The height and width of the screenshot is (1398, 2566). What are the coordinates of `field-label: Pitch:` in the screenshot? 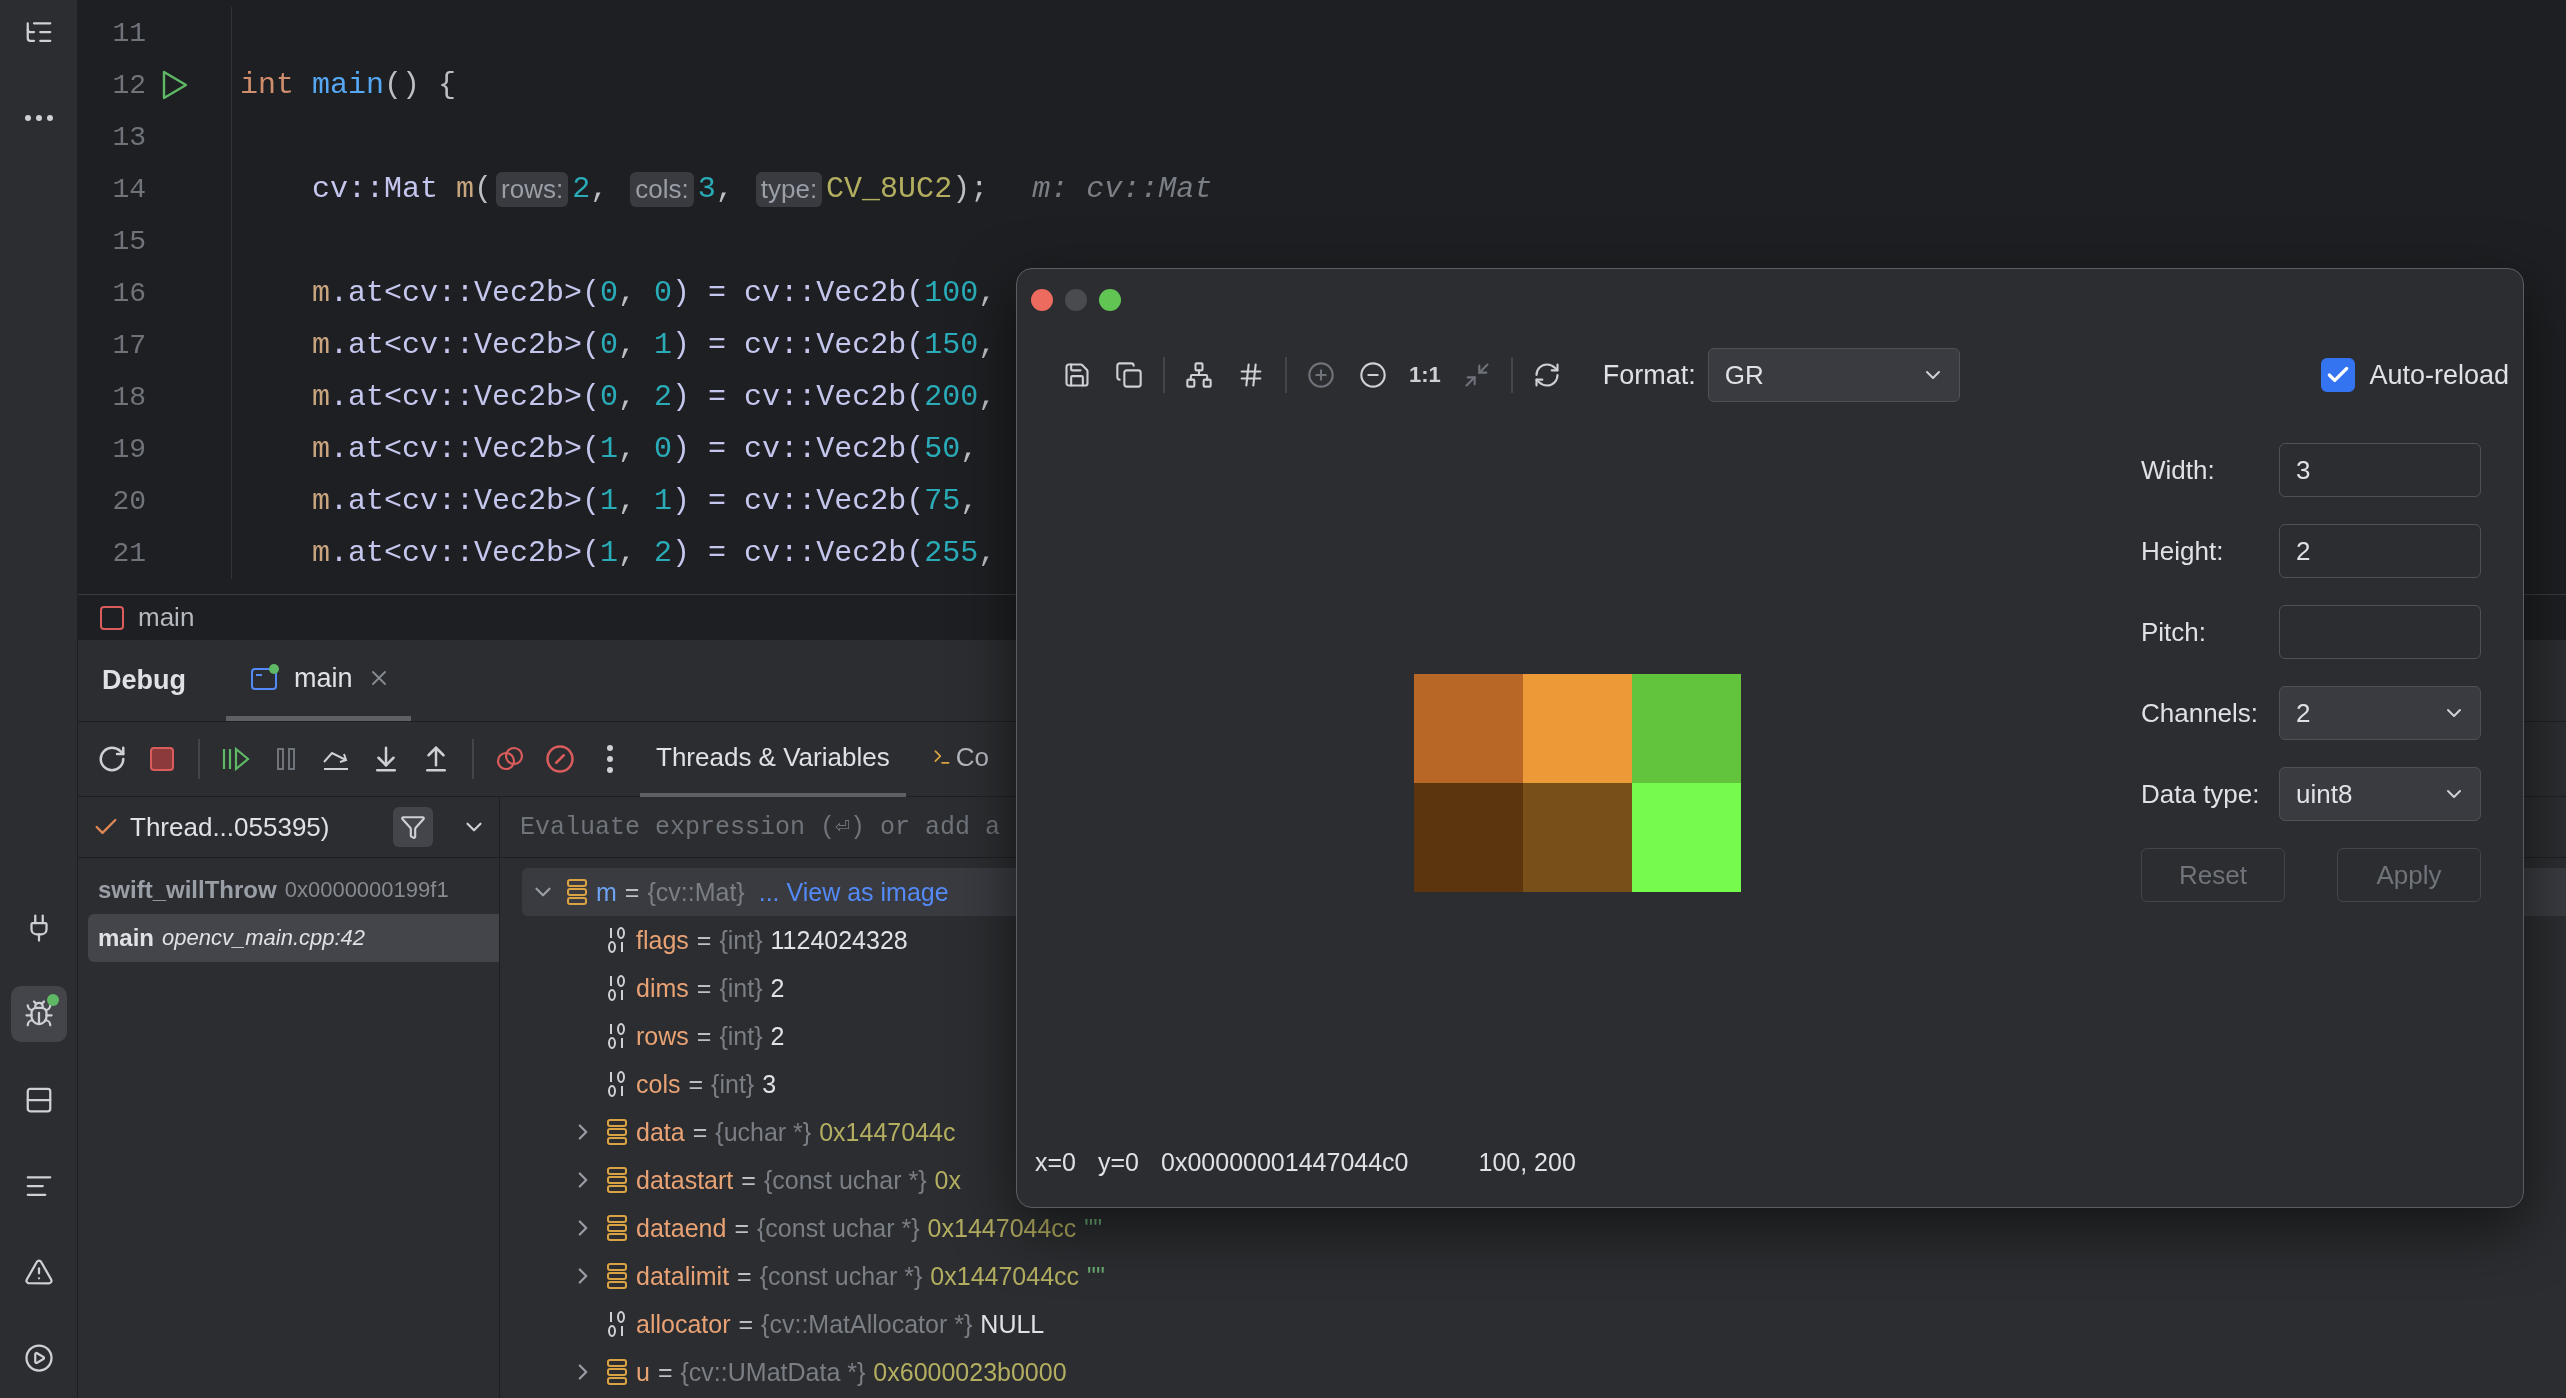 It's located at (2174, 632).